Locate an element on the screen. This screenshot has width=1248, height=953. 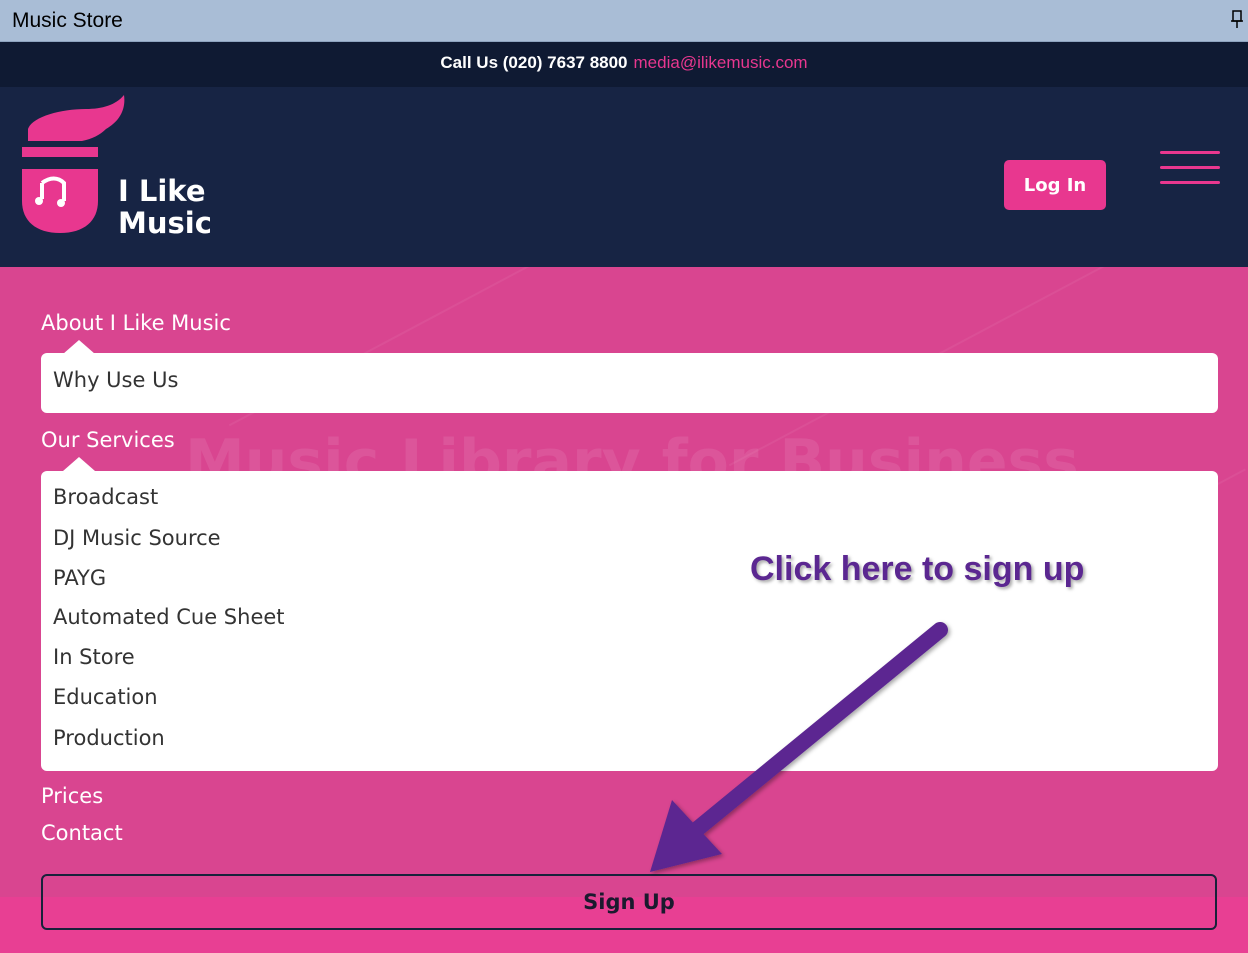
submenu-item-in-store: In Store is located at coordinates (94, 657).